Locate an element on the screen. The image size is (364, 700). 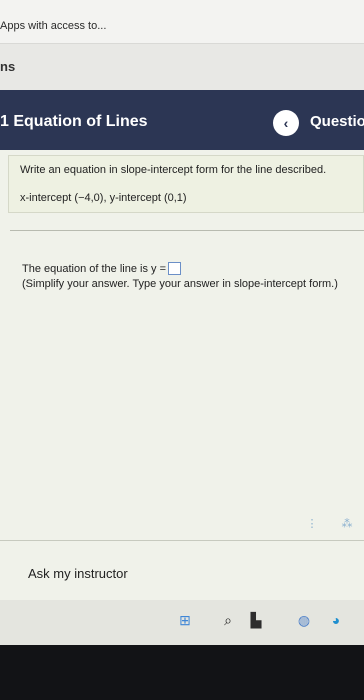
answer-input-box is located at coordinates (175, 268).